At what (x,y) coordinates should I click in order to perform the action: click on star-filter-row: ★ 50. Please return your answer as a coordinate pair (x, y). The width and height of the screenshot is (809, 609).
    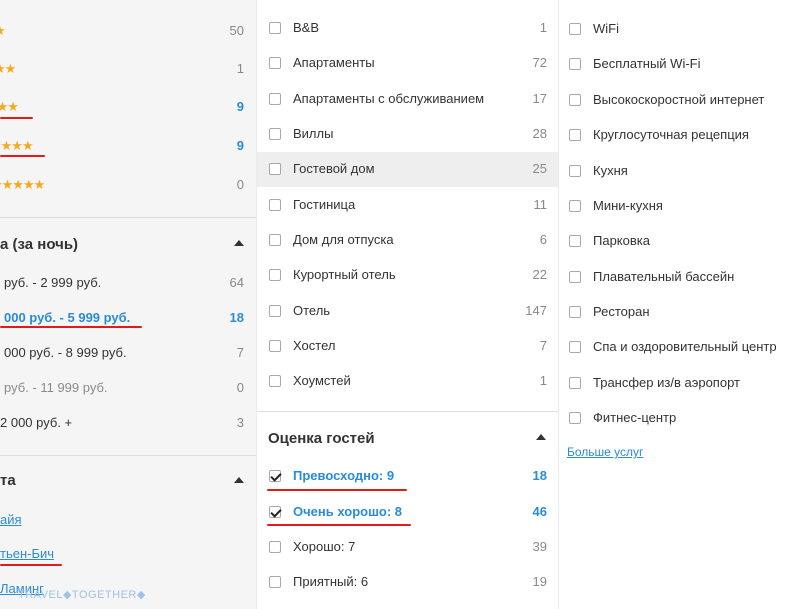
    Looking at the image, I should click on (128, 31).